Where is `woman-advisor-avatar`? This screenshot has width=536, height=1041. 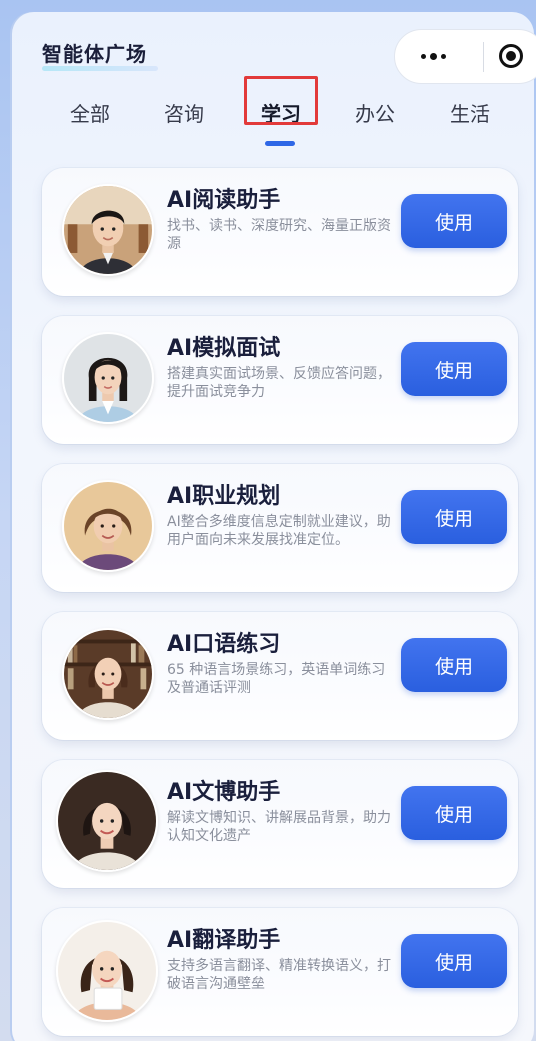
woman-advisor-avatar is located at coordinates (108, 526).